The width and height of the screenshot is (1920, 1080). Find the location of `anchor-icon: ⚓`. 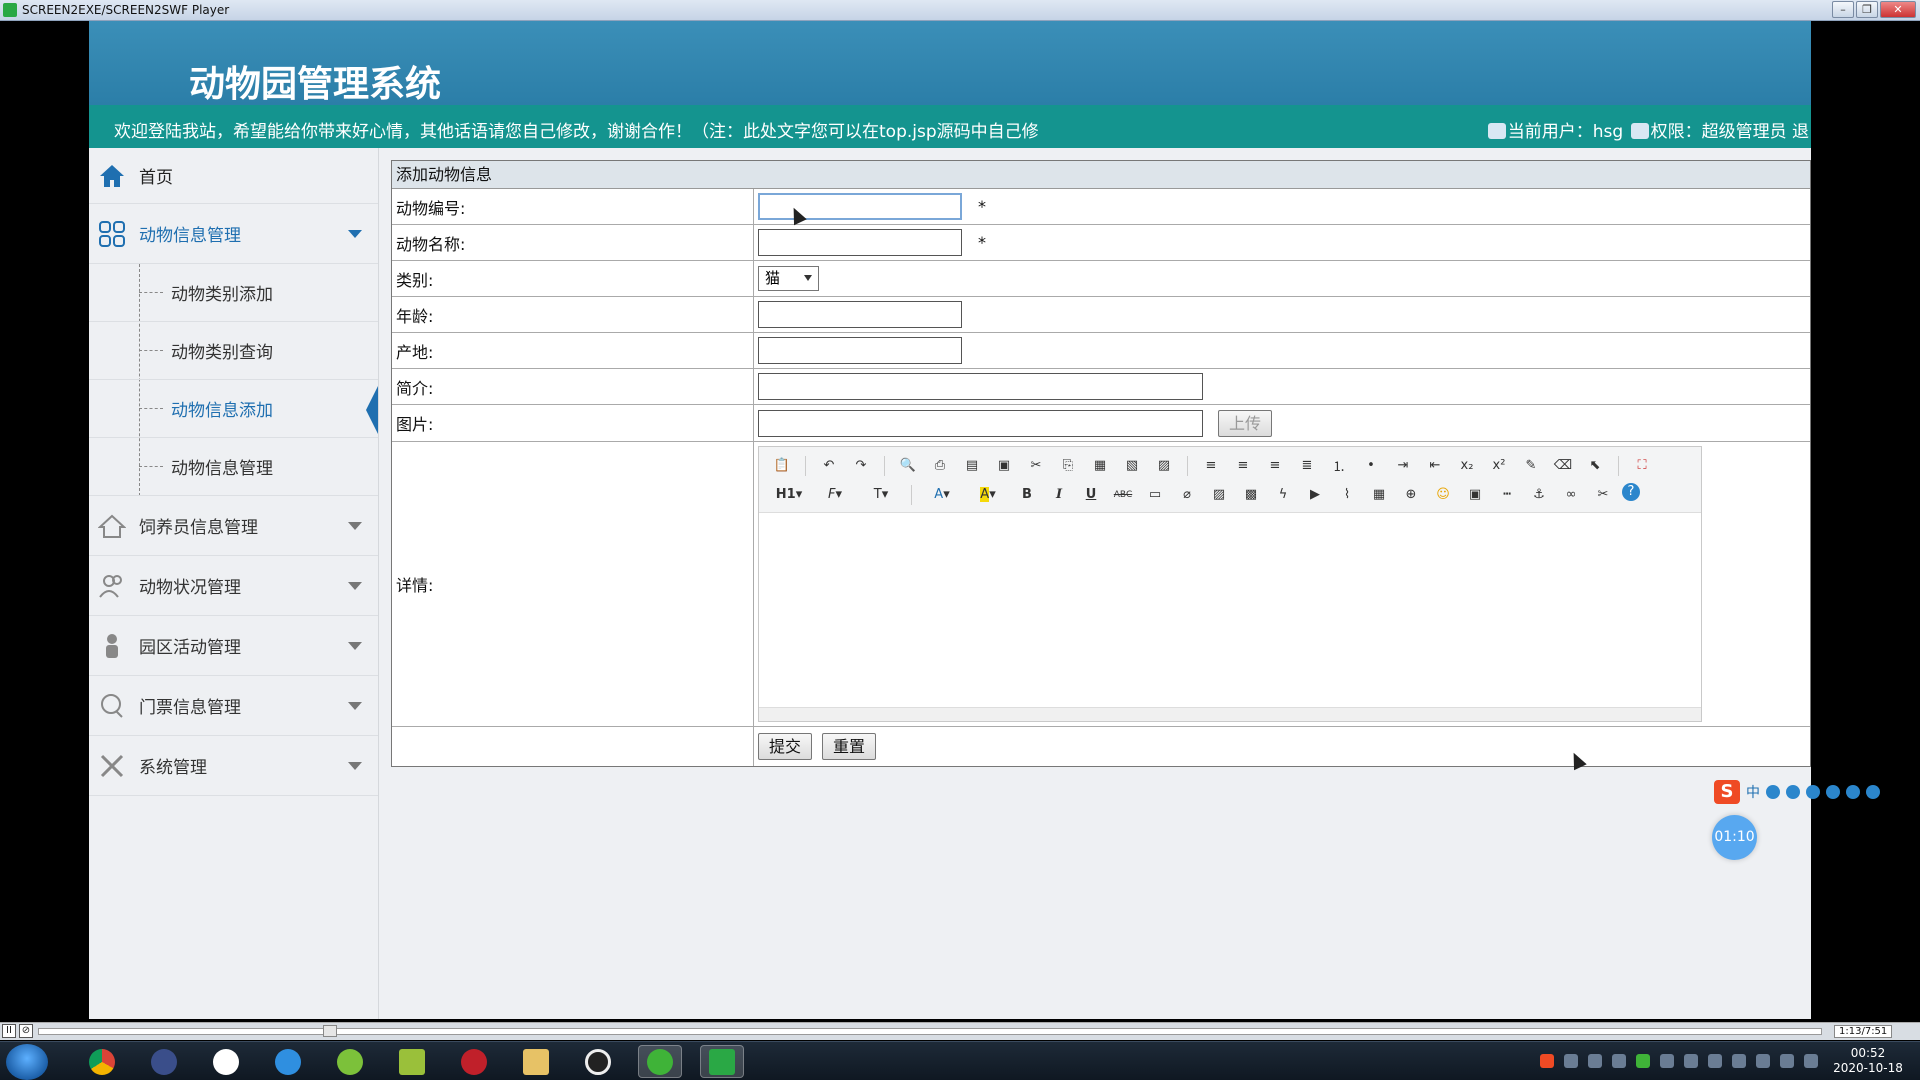

anchor-icon: ⚓ is located at coordinates (1539, 495).